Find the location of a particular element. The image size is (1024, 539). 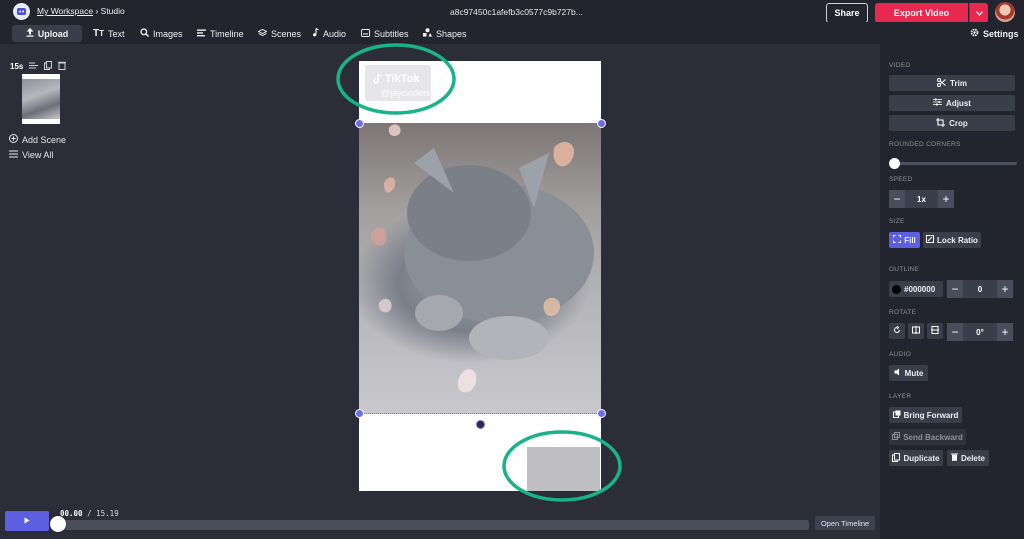

bring-forward-icon is located at coordinates (896, 415).